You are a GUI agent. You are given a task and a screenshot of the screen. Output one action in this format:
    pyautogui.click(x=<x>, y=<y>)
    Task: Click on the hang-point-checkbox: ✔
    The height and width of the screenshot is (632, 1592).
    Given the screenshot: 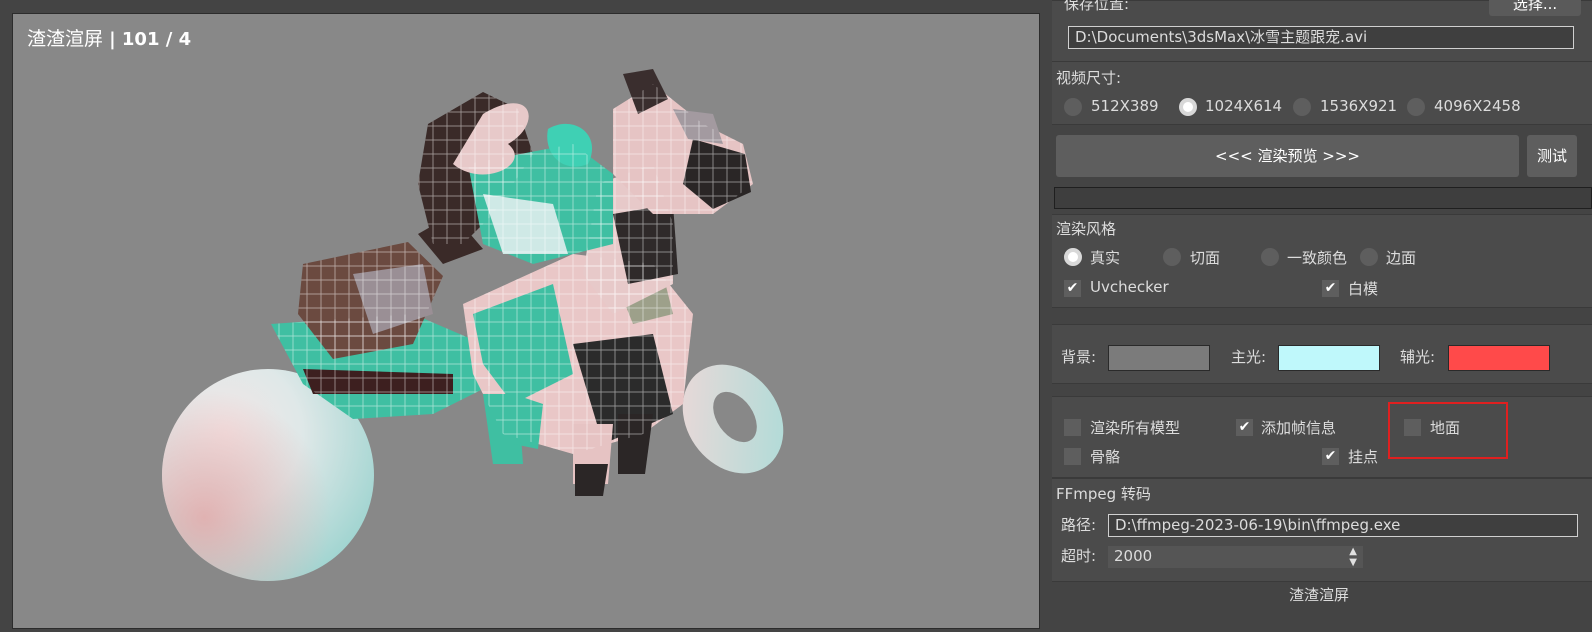 What is the action you would take?
    pyautogui.click(x=1330, y=456)
    